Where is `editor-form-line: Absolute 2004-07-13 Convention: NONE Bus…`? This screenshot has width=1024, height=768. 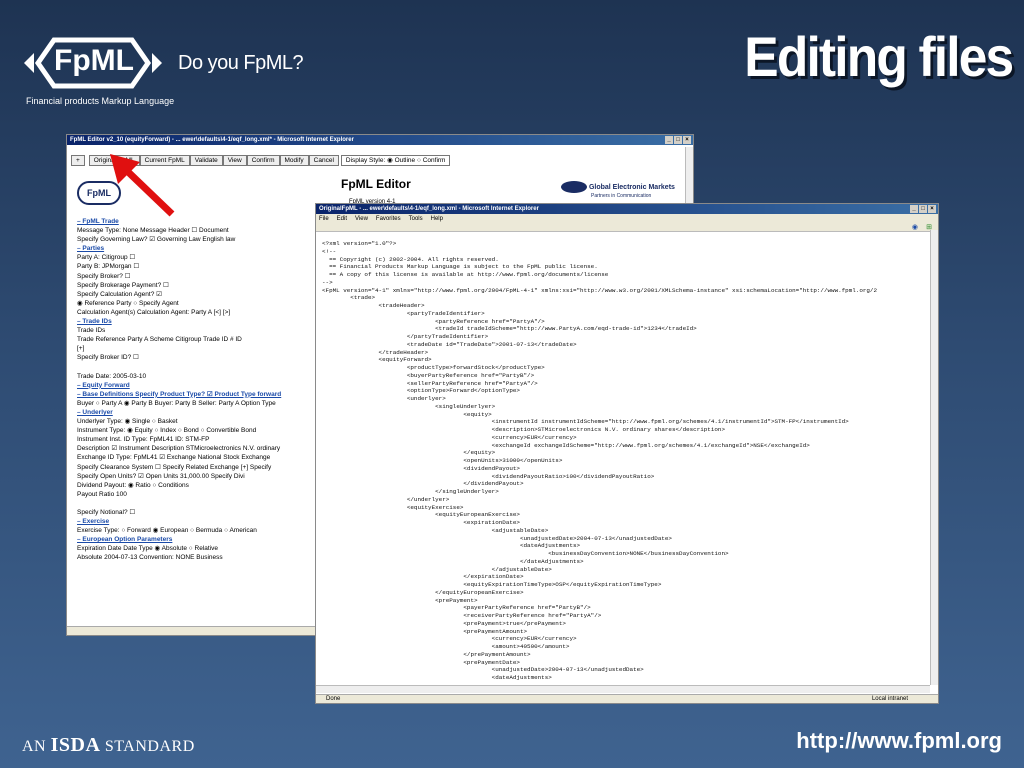
editor-form-line: Absolute 2004-07-13 Convention: NONE Bus… is located at coordinates (197, 557).